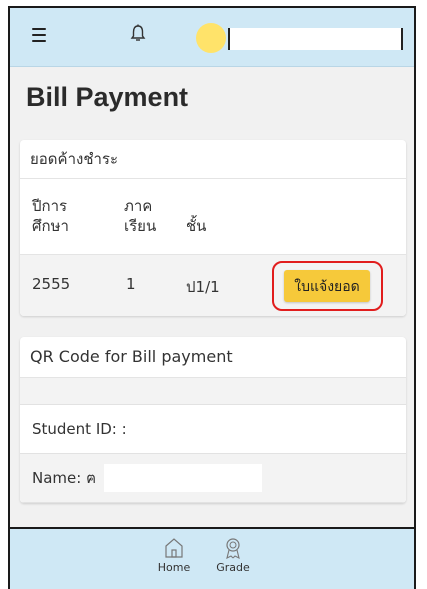 The width and height of the screenshot is (427, 589). I want to click on home-icon, so click(174, 548).